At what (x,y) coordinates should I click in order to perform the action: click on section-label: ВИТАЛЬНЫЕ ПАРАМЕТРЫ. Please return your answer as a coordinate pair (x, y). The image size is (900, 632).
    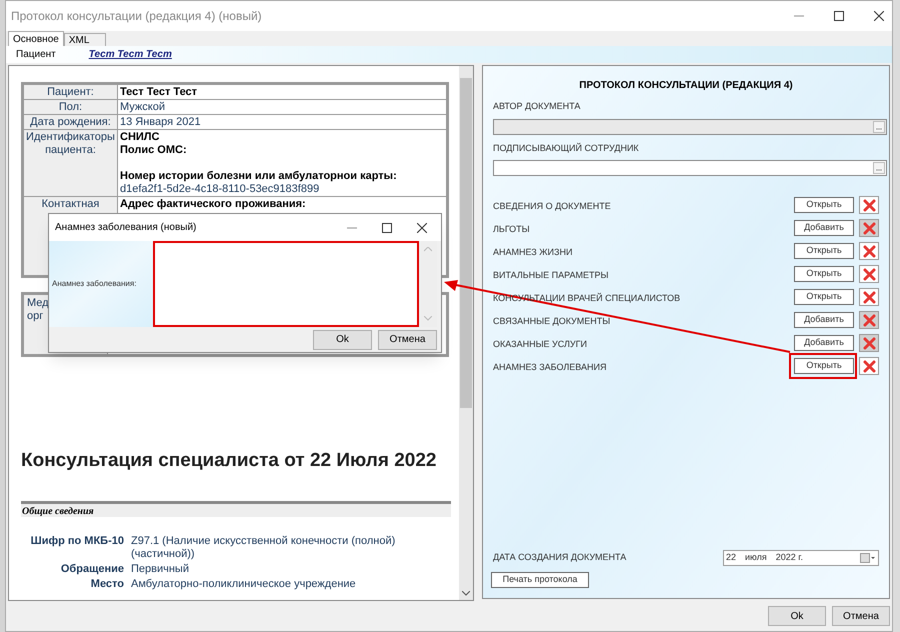
    Looking at the image, I should click on (550, 275).